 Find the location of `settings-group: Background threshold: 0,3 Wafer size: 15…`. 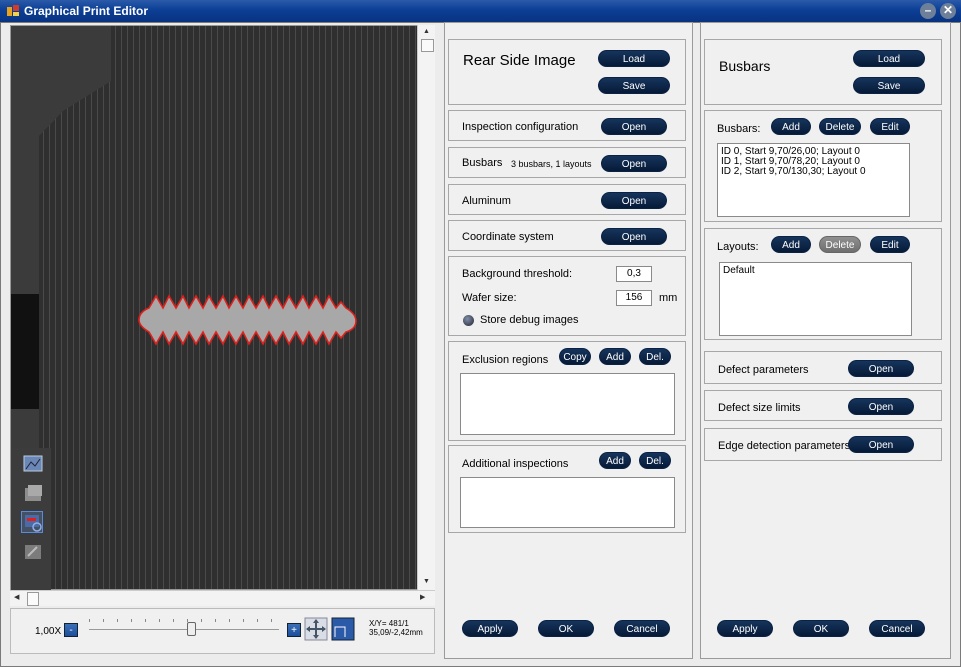

settings-group: Background threshold: 0,3 Wafer size: 15… is located at coordinates (567, 296).